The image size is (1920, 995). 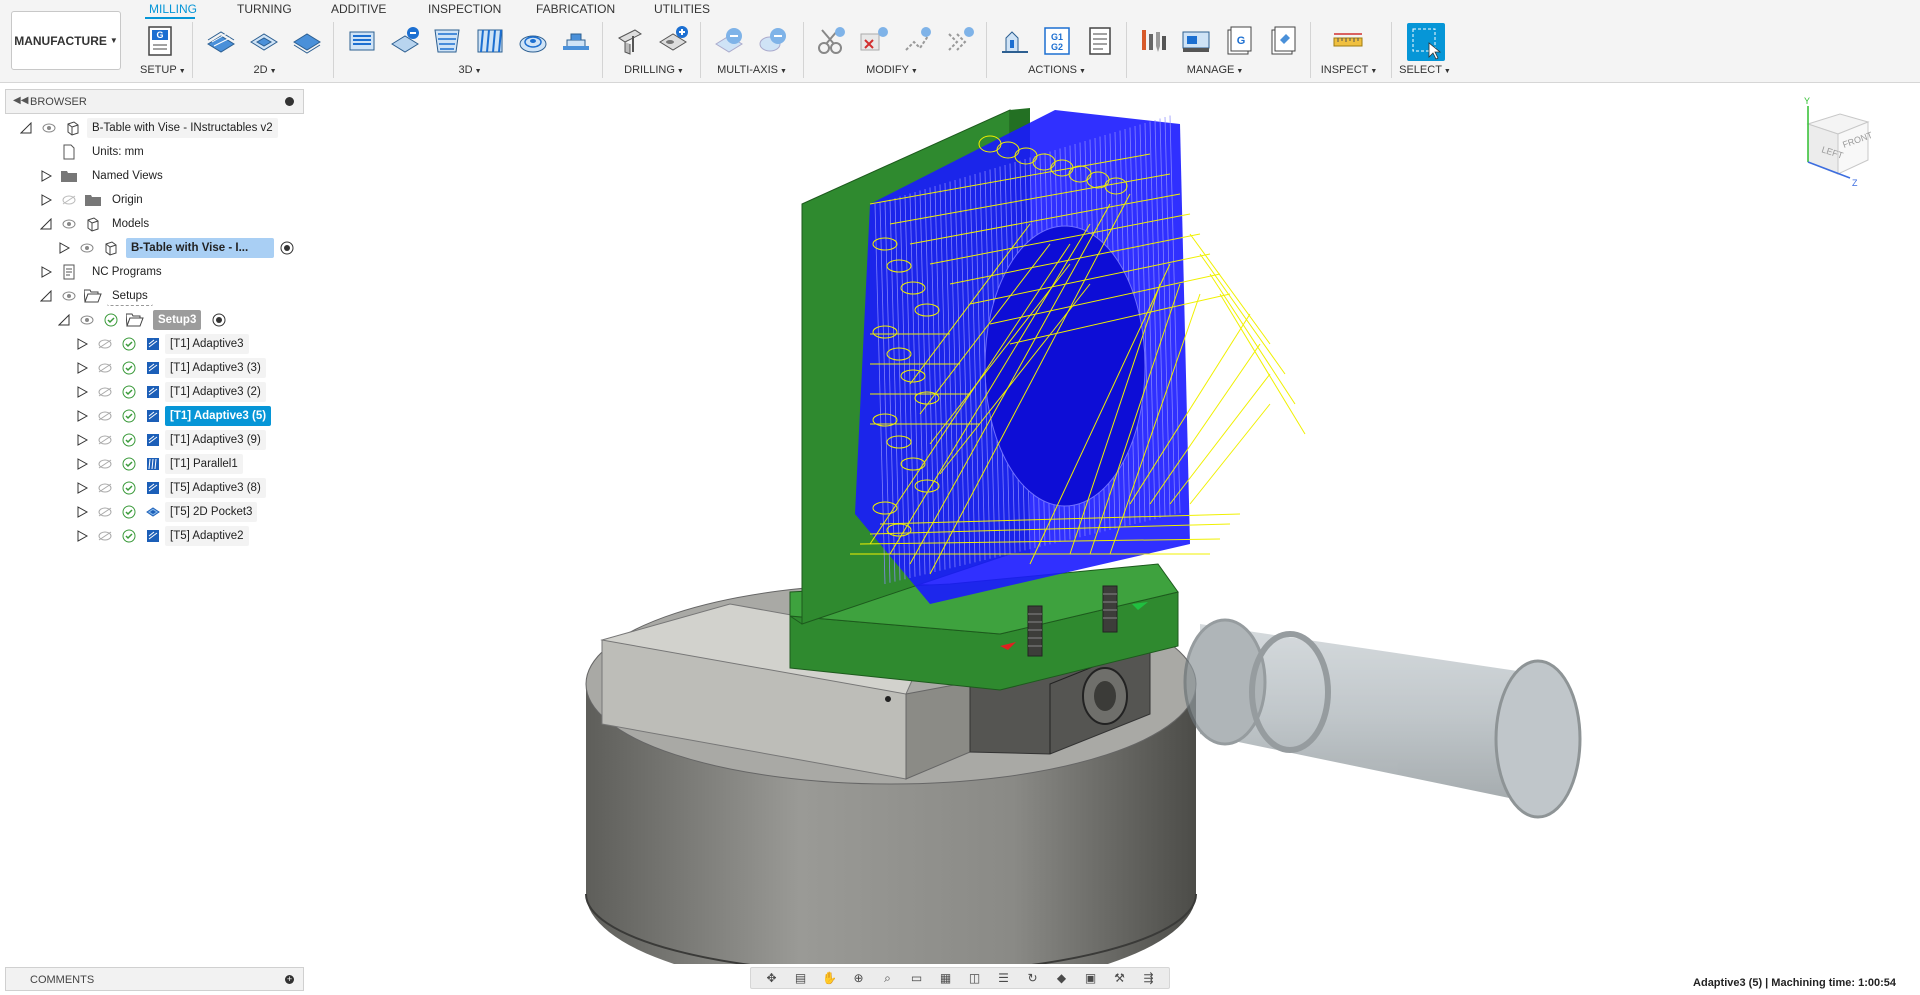 What do you see at coordinates (1239, 41) in the screenshot?
I see `post-library-icon: G` at bounding box center [1239, 41].